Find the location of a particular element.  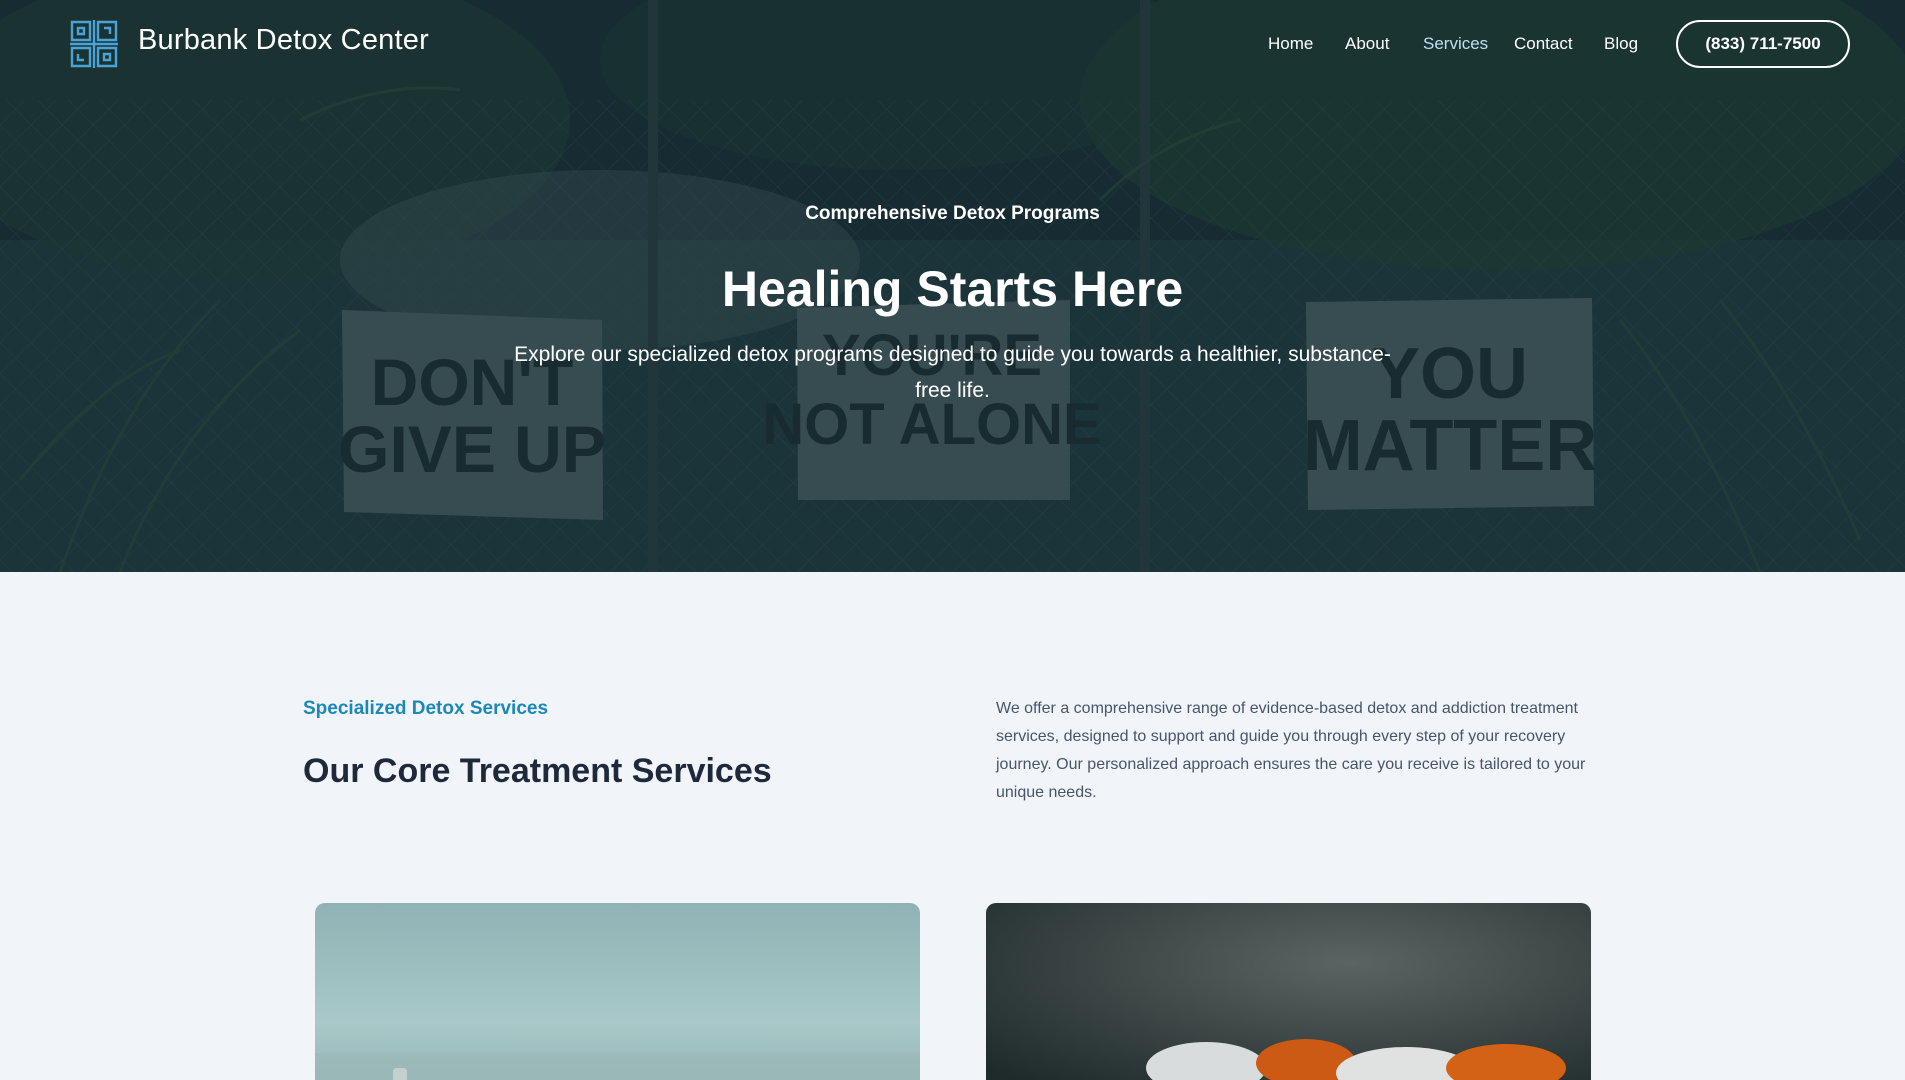

nav-services: Services is located at coordinates (1455, 44).